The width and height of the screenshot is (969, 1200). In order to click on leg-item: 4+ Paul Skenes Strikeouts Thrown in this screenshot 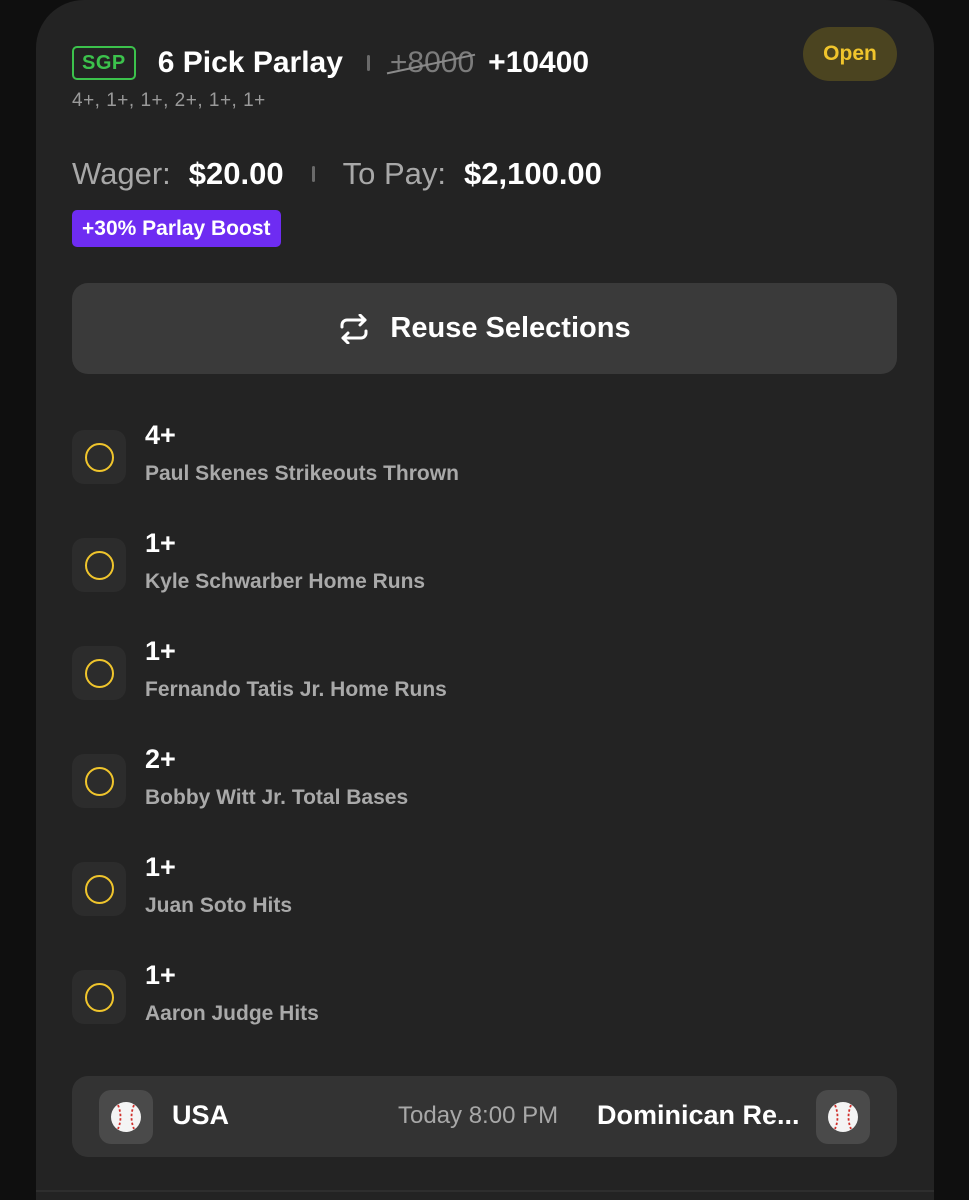, I will do `click(484, 460)`.